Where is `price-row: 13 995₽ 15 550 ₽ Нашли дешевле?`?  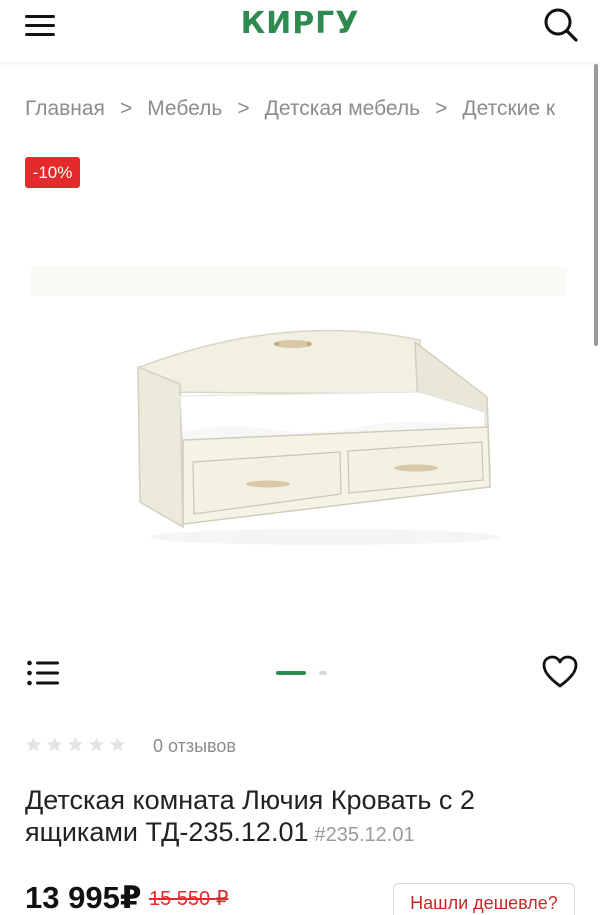 price-row: 13 995₽ 15 550 ₽ Нашли дешевле? is located at coordinates (305, 897).